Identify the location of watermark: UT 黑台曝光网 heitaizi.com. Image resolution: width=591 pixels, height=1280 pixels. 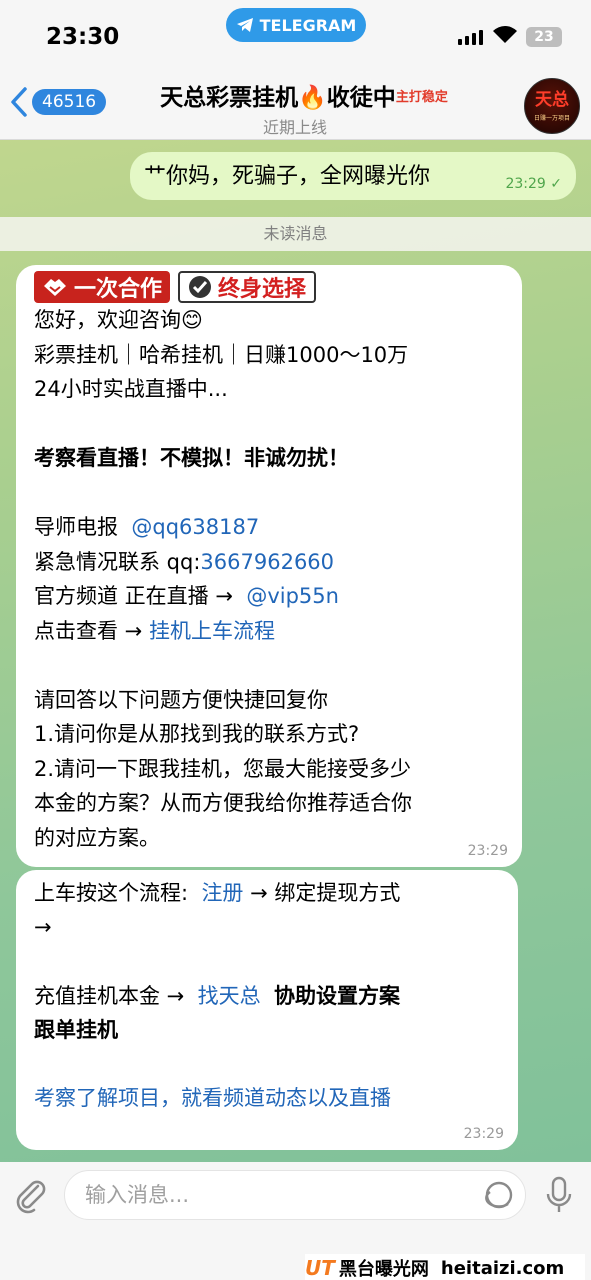
(445, 1267).